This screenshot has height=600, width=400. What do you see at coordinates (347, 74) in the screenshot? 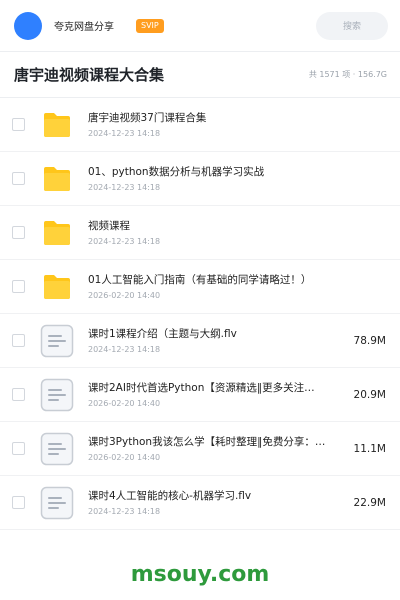
I see `item-summary: 共 1571 项 · 156.7G` at bounding box center [347, 74].